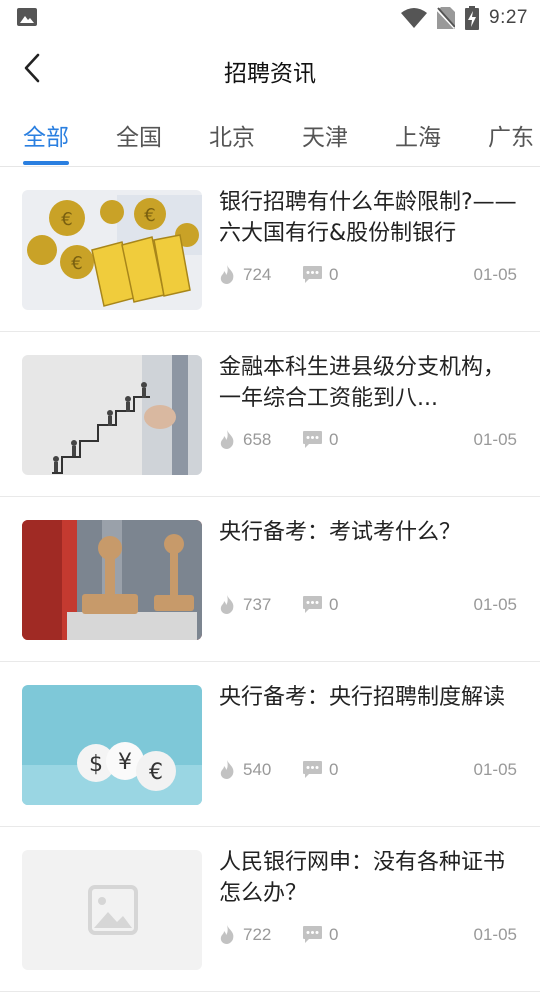 The width and height of the screenshot is (540, 992). I want to click on top-app-bar: 招聘资讯, so click(270, 69).